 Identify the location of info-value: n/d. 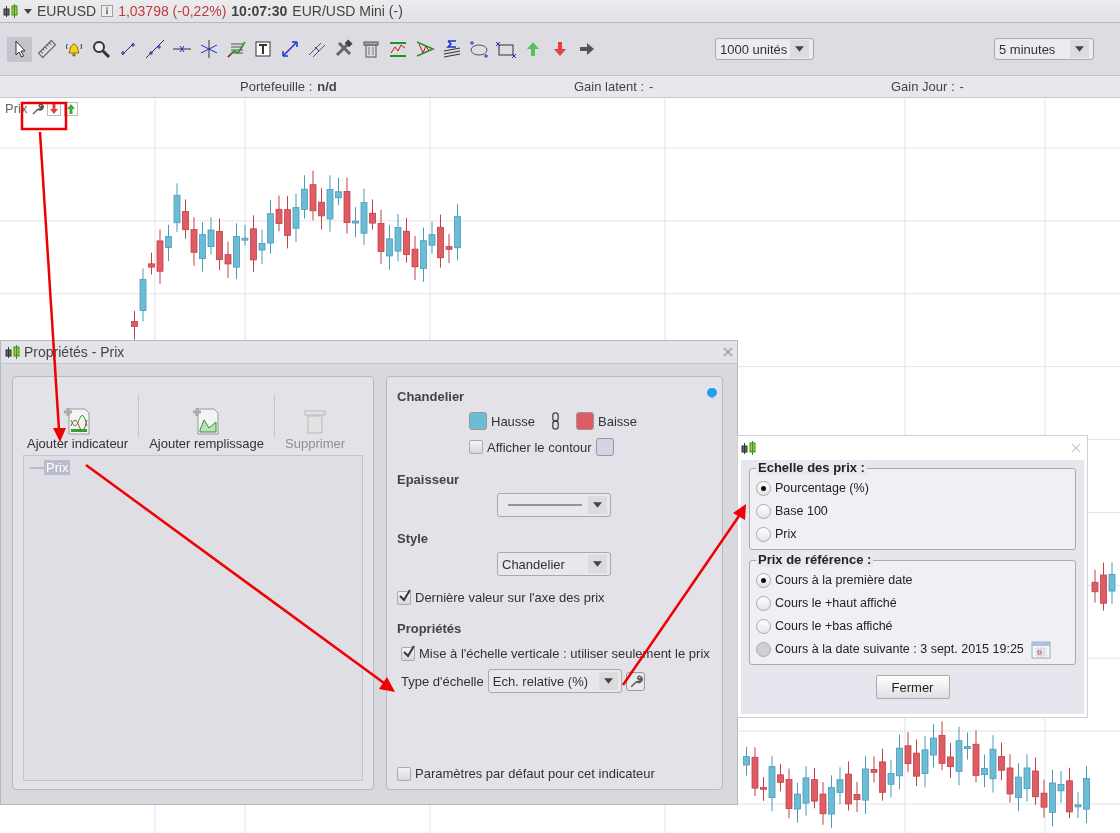
(327, 86).